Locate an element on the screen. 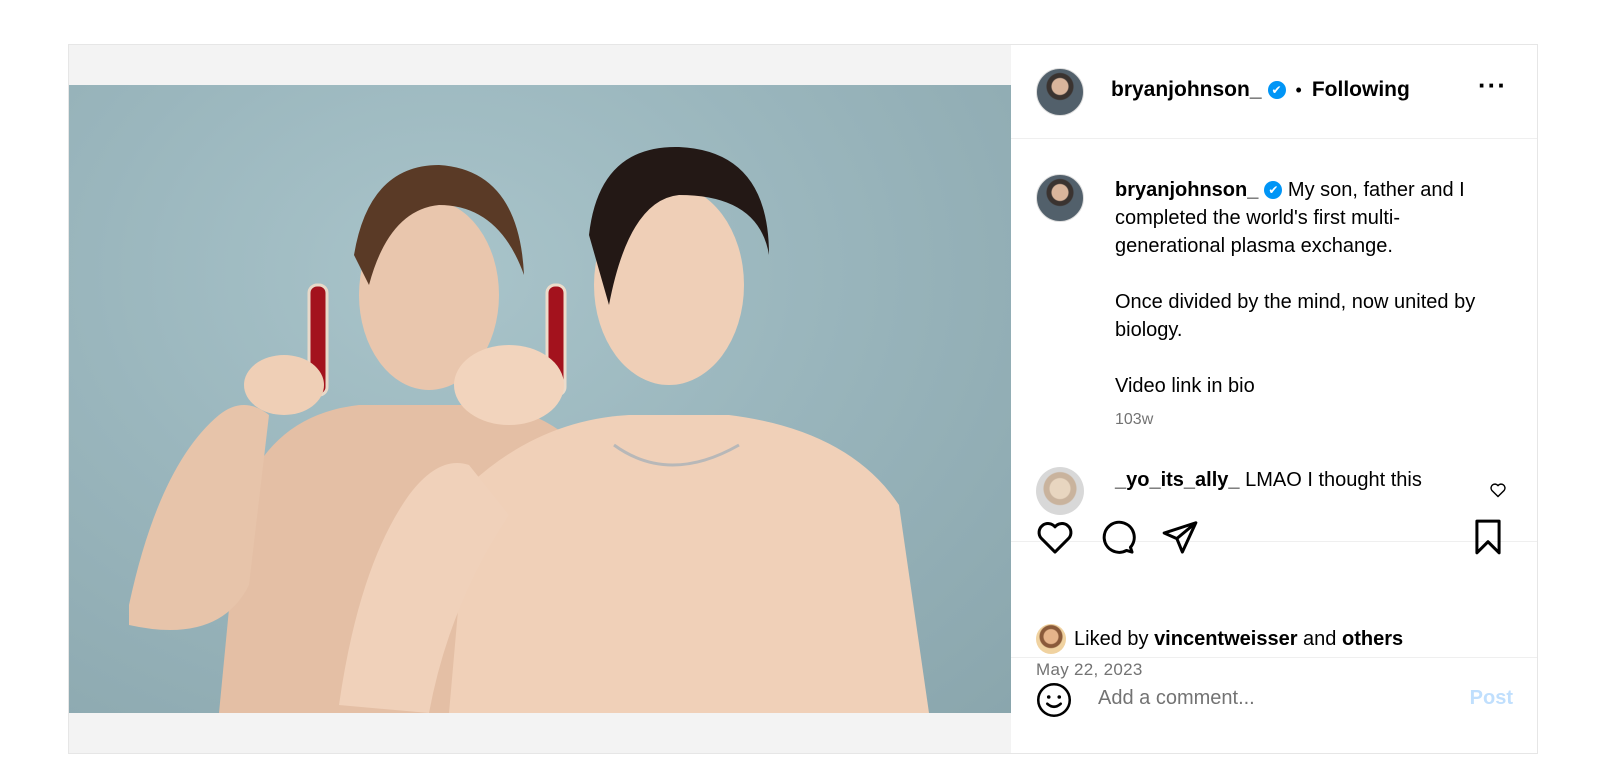 The image size is (1600, 776). author-avatar is located at coordinates (1060, 92).